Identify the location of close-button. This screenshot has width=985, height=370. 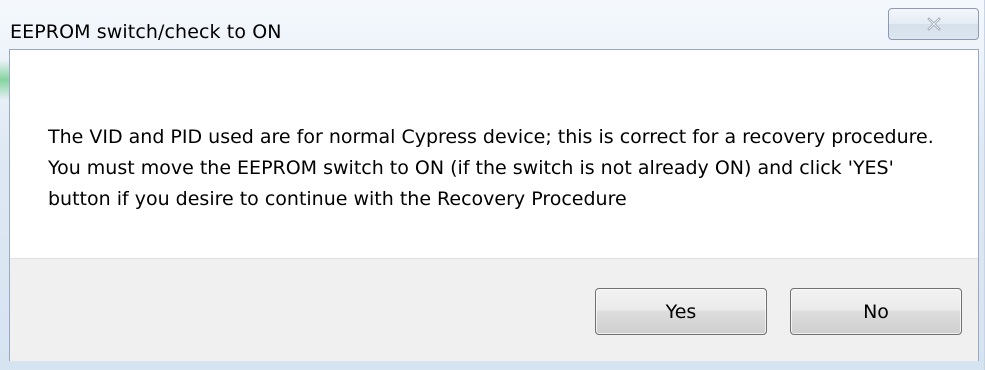
(933, 24).